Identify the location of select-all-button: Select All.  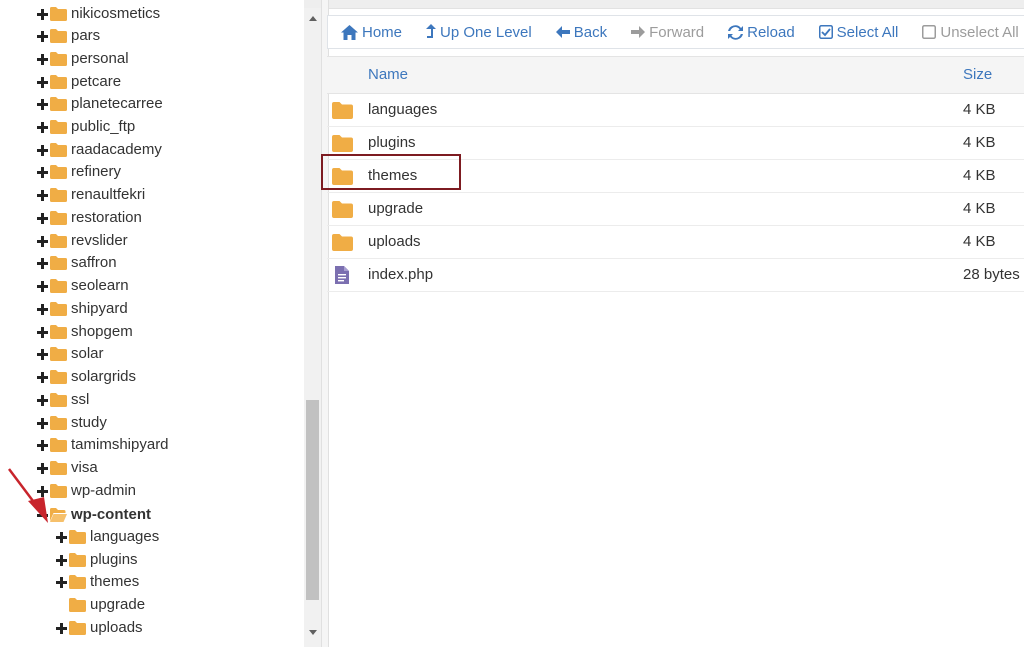
(858, 32).